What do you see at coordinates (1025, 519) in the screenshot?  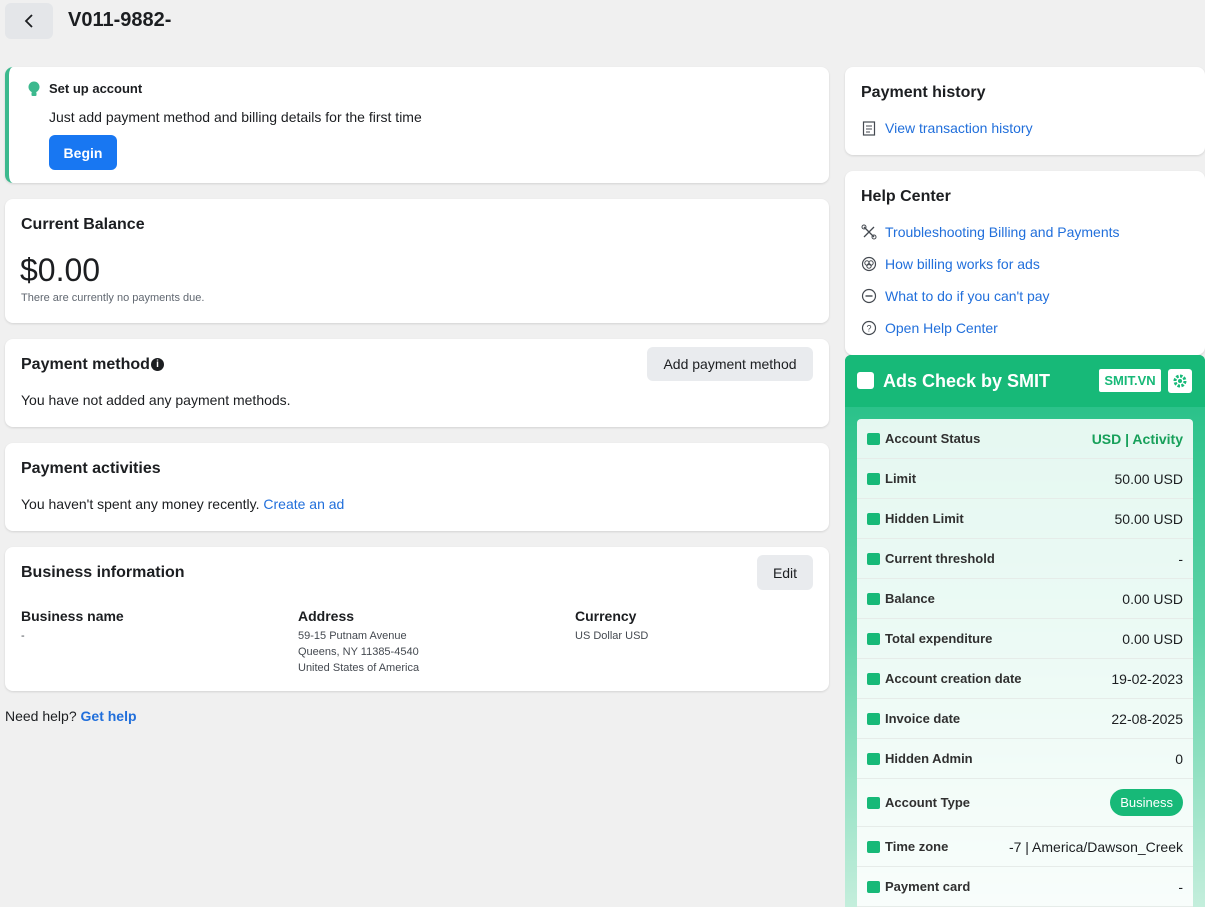 I see `hidden-limit-row: Hidden Limit 50.00 USD` at bounding box center [1025, 519].